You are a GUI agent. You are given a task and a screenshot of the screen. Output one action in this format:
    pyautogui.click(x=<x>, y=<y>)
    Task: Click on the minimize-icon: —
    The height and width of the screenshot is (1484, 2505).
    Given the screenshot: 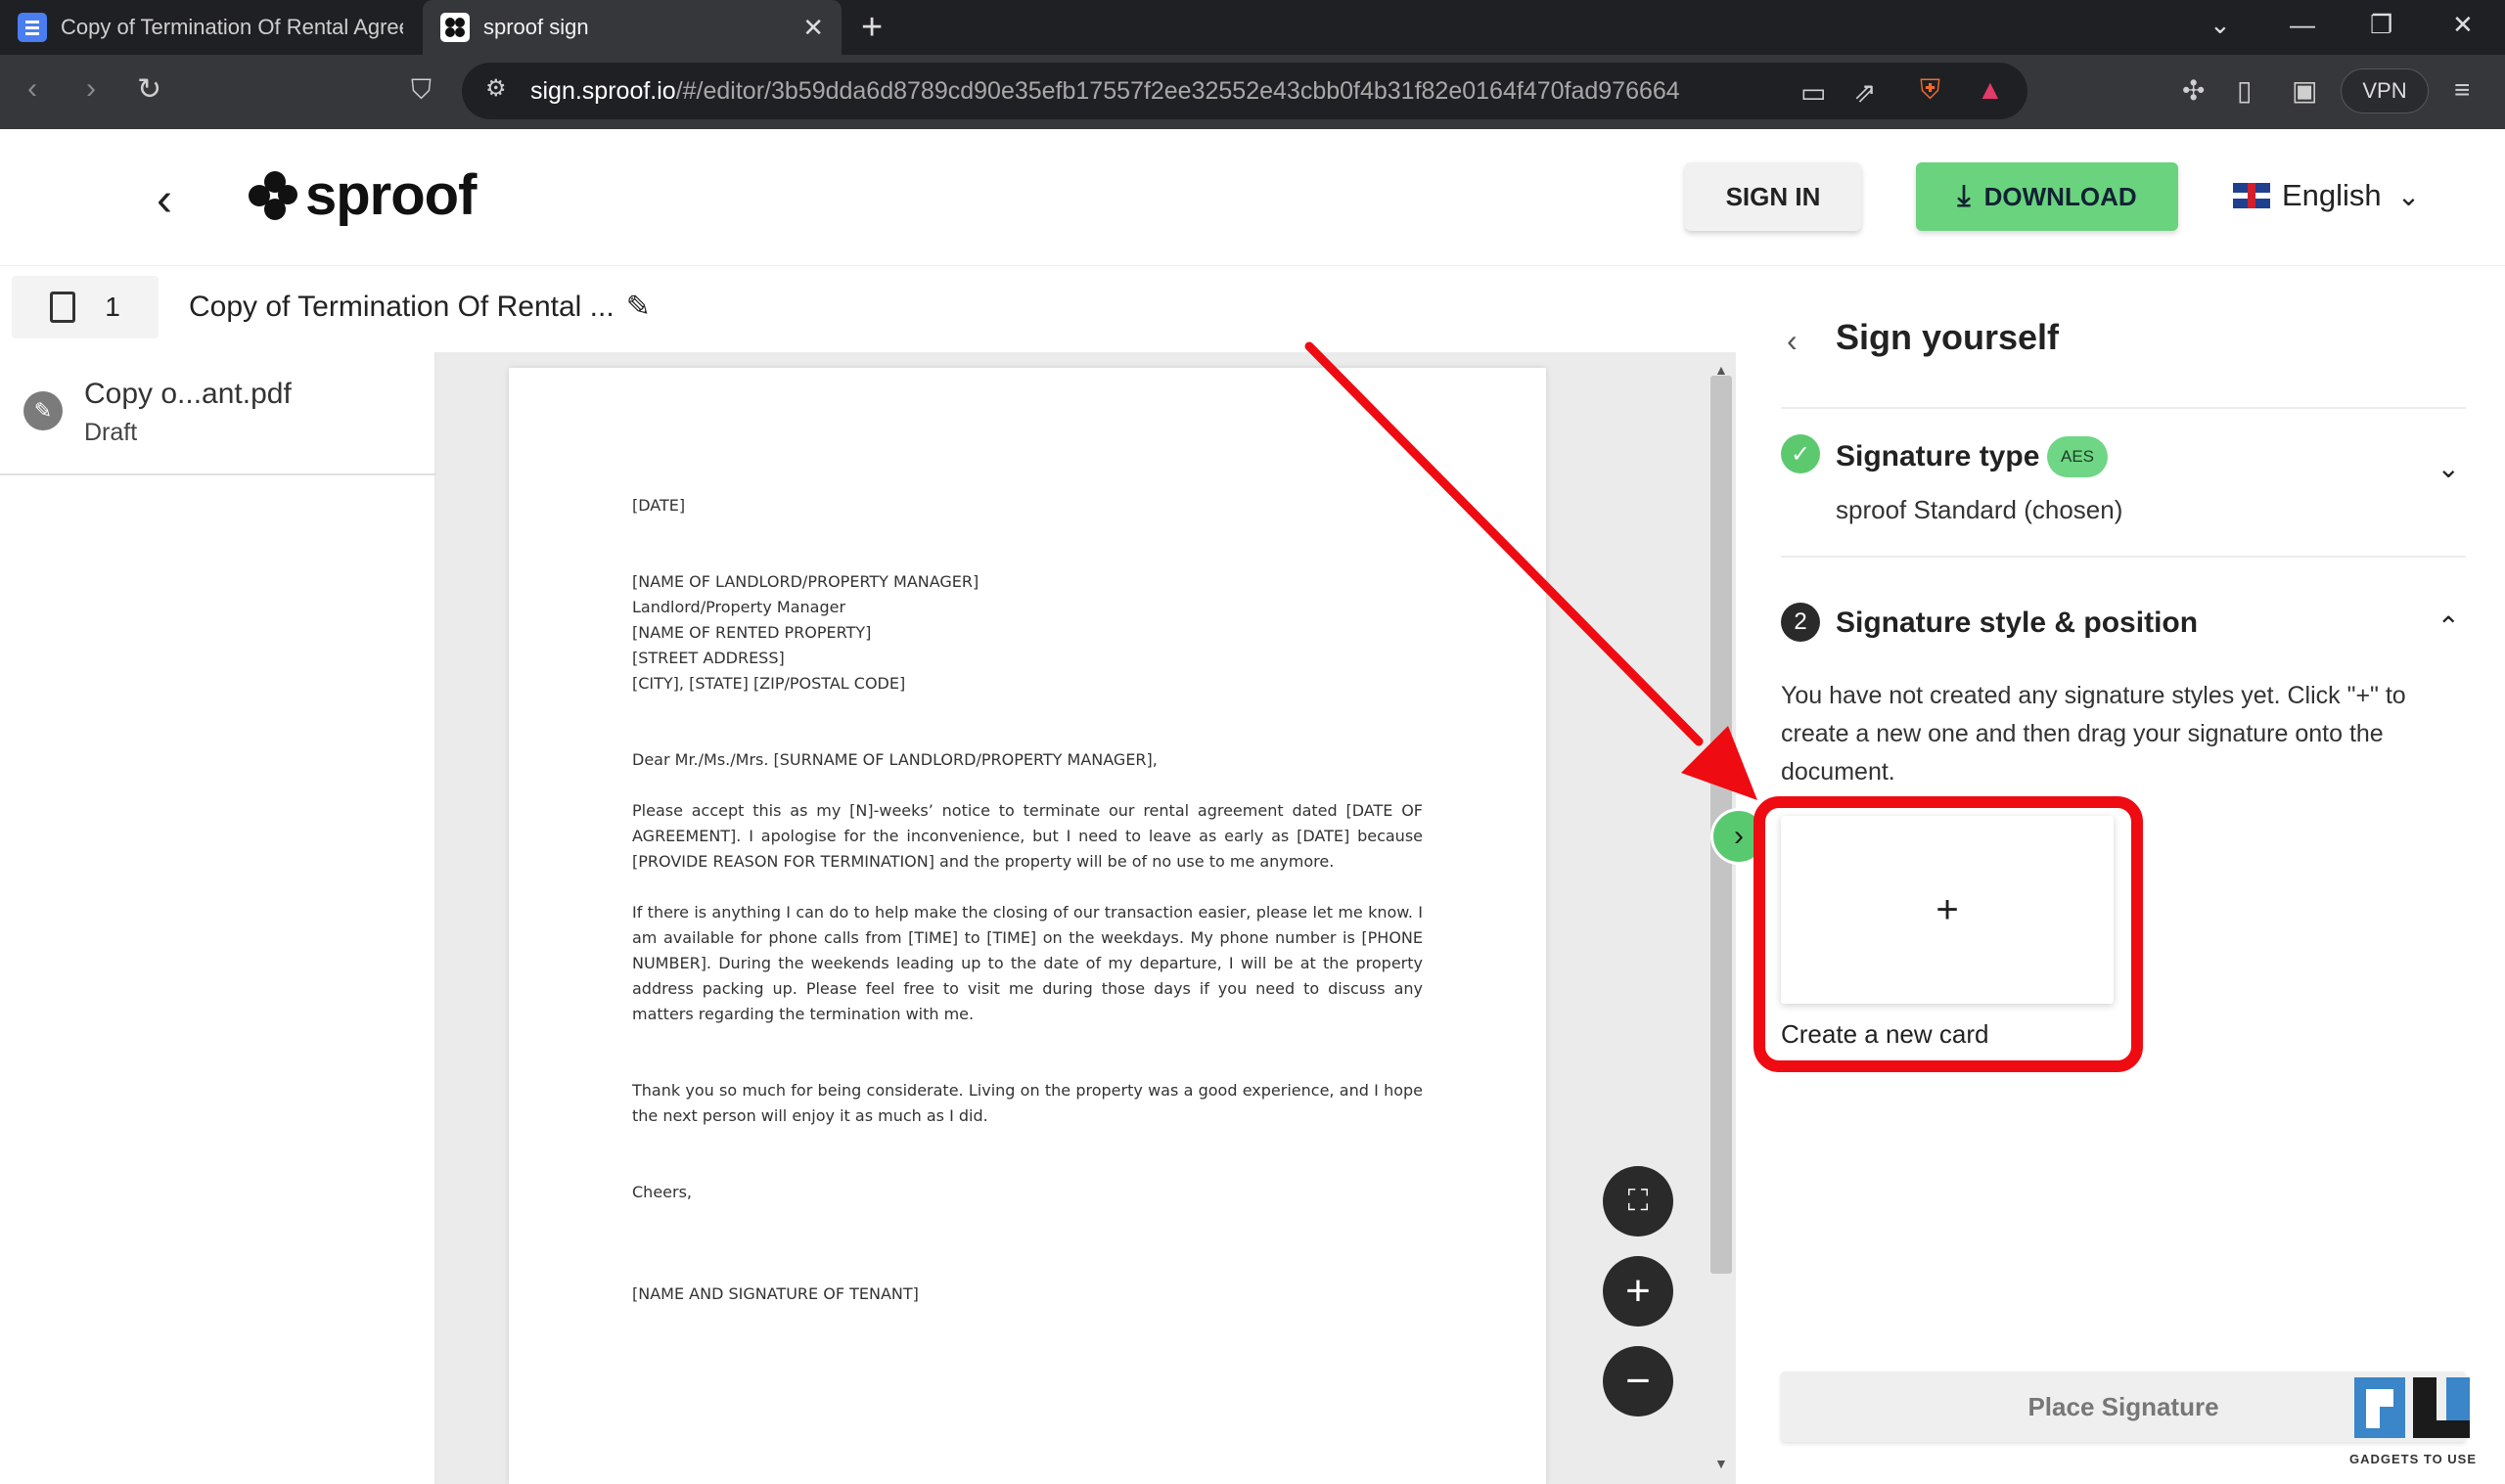 What is the action you would take?
    pyautogui.click(x=2302, y=25)
    